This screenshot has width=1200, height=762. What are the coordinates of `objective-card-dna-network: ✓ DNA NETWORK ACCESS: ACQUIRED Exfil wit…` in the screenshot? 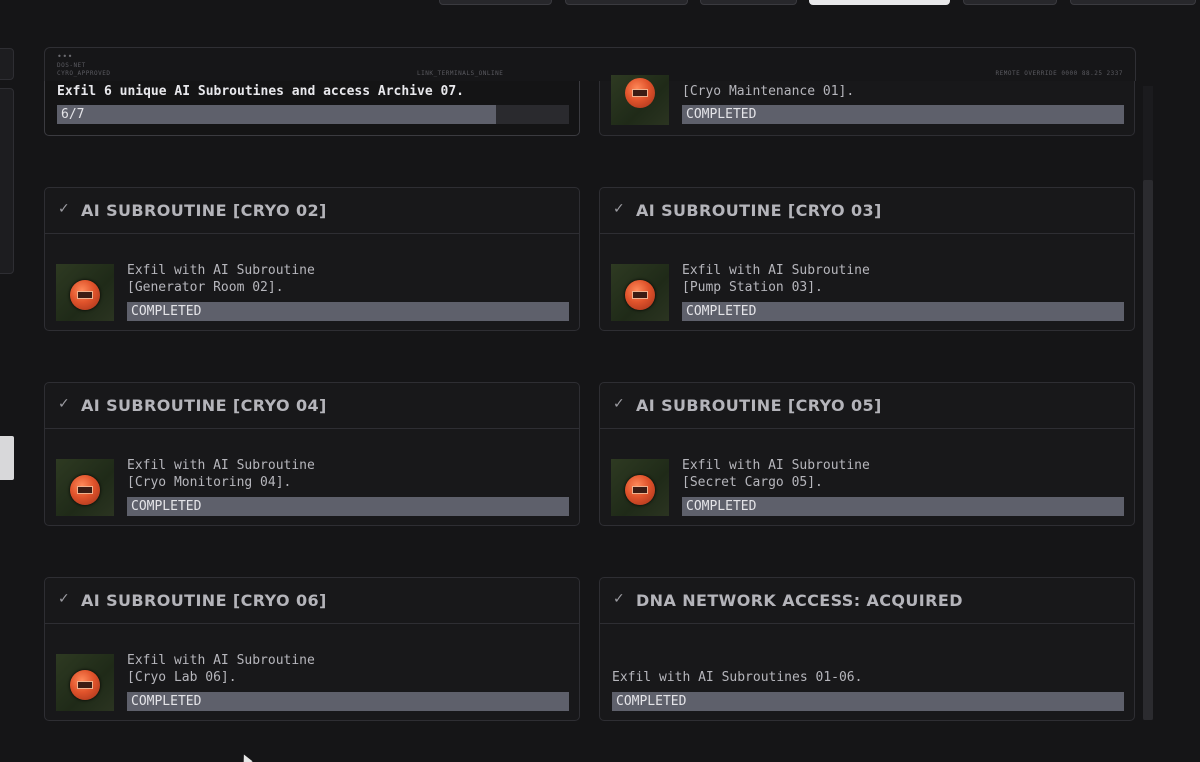 It's located at (867, 649).